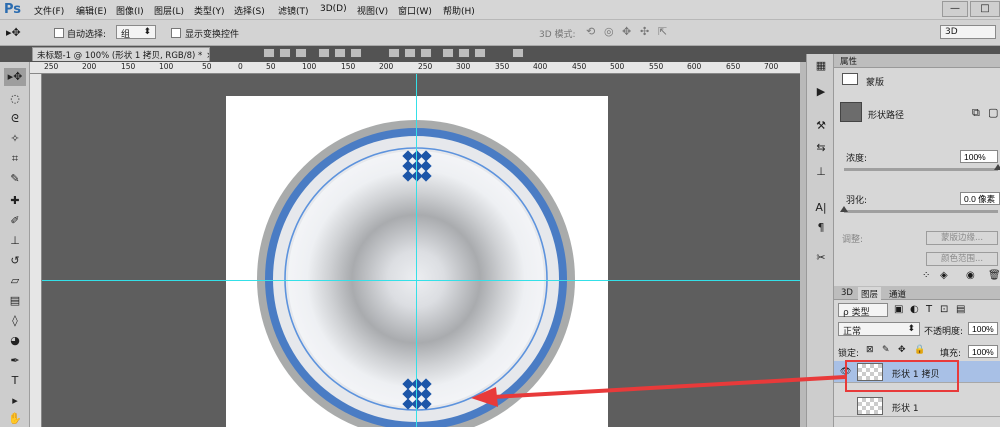  What do you see at coordinates (997, 167) in the screenshot?
I see `density-slider-handle` at bounding box center [997, 167].